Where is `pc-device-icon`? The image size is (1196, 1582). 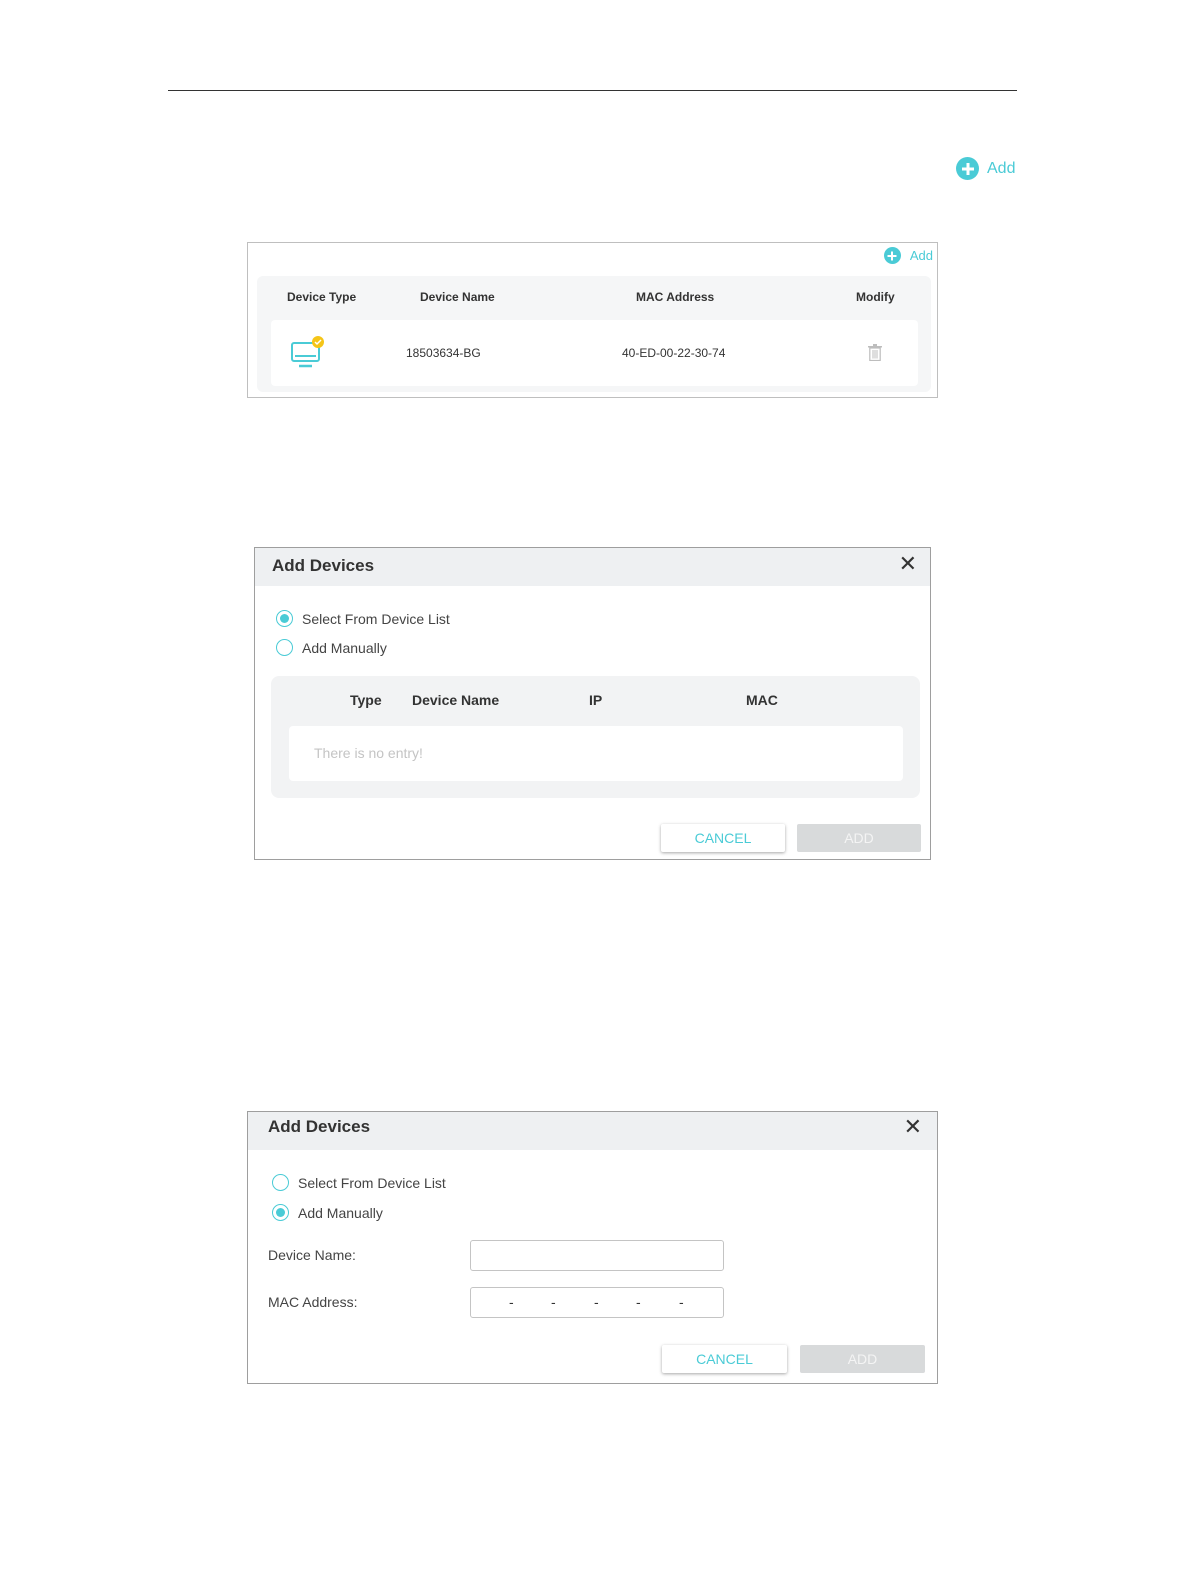
pc-device-icon is located at coordinates (307, 352).